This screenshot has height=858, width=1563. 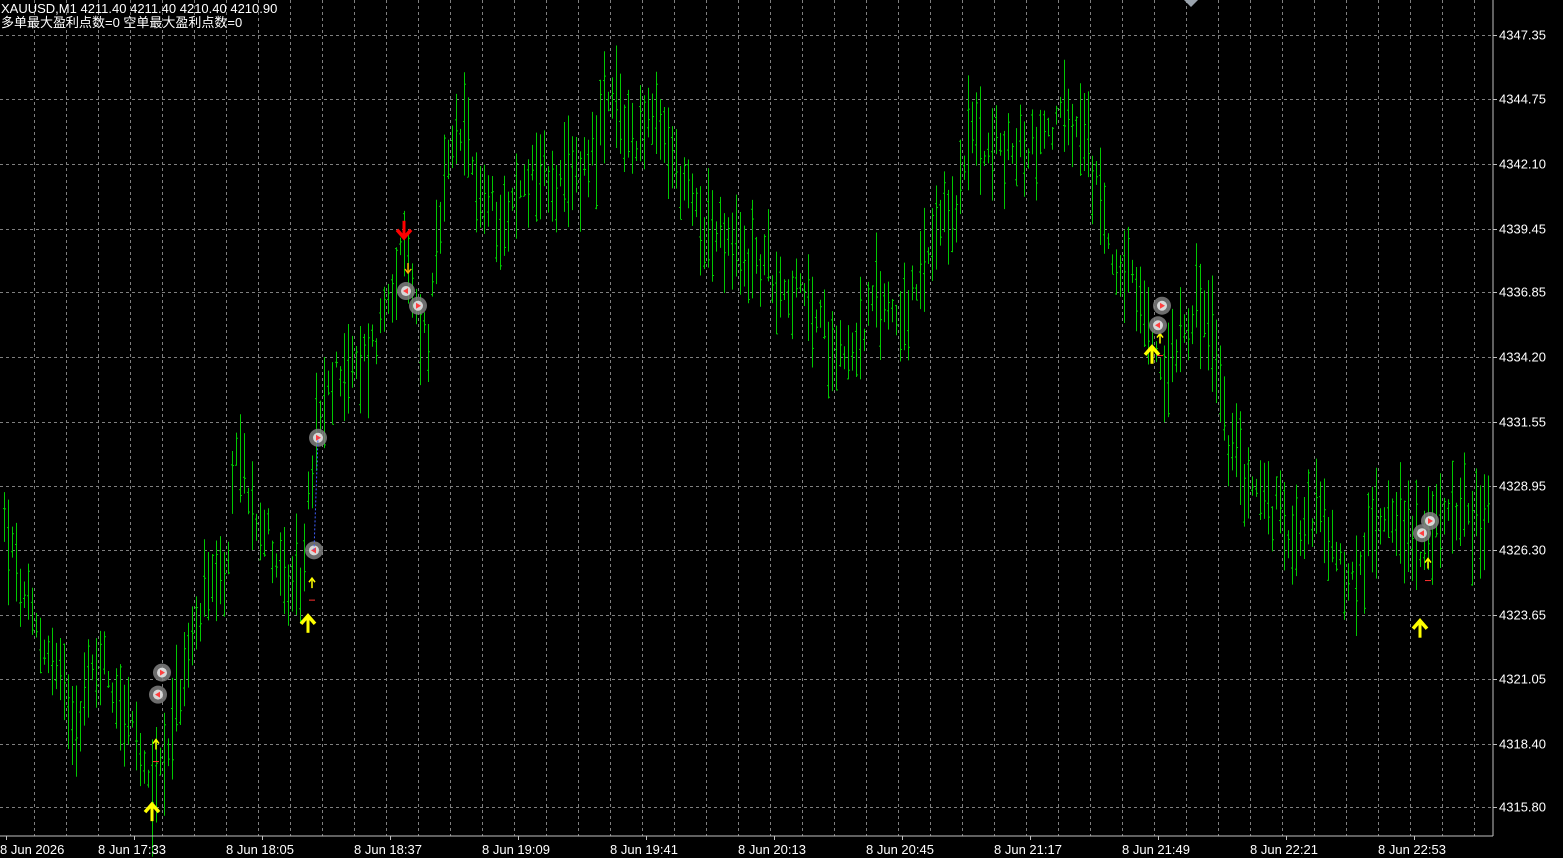 What do you see at coordinates (1284, 849) in the screenshot?
I see `x-tick-label: 8 Jun 22:21` at bounding box center [1284, 849].